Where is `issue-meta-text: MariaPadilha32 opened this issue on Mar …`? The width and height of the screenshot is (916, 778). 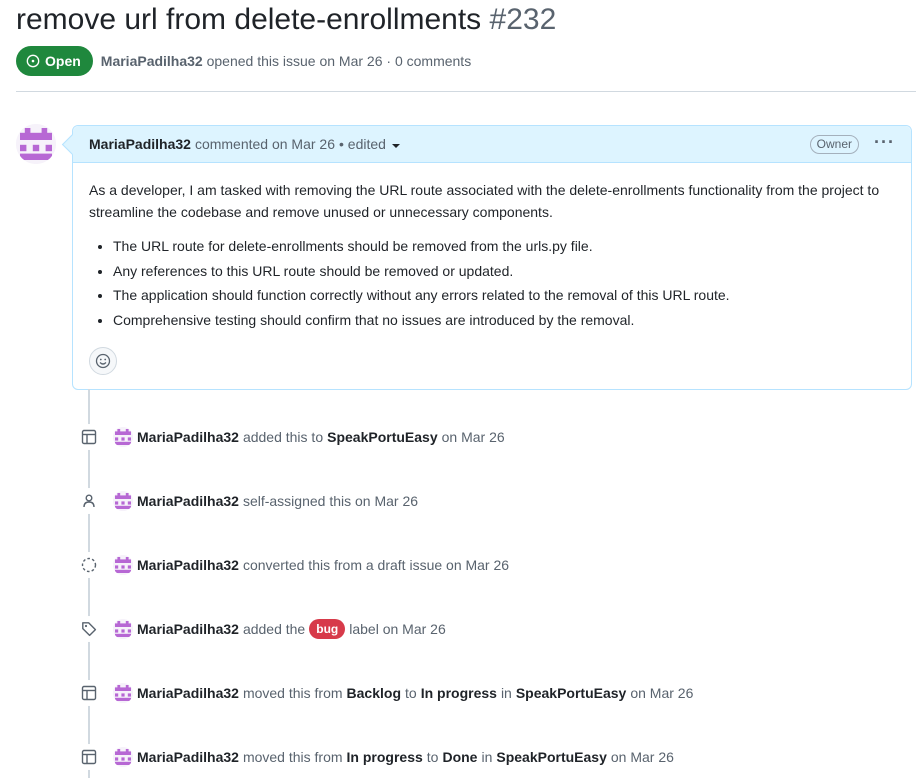
issue-meta-text: MariaPadilha32 opened this issue on Mar … is located at coordinates (286, 61).